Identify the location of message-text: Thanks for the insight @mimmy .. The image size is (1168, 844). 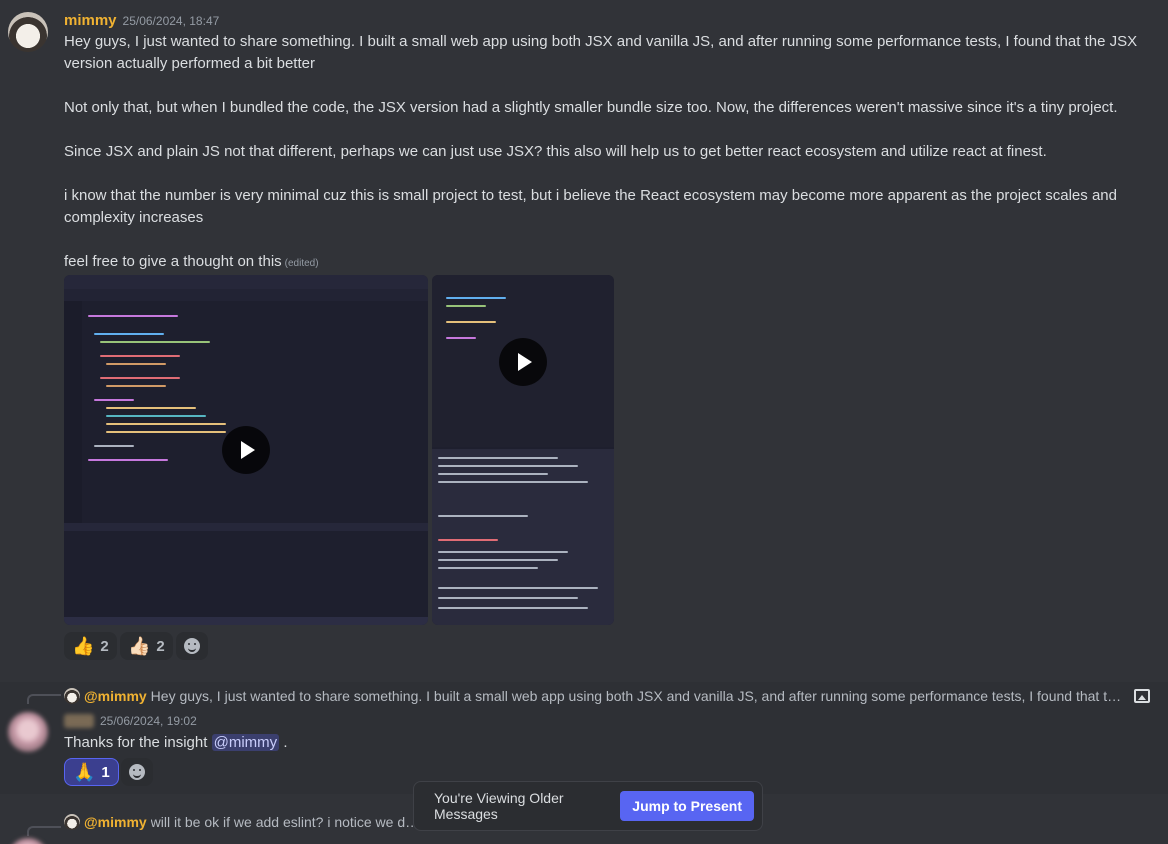
(175, 743).